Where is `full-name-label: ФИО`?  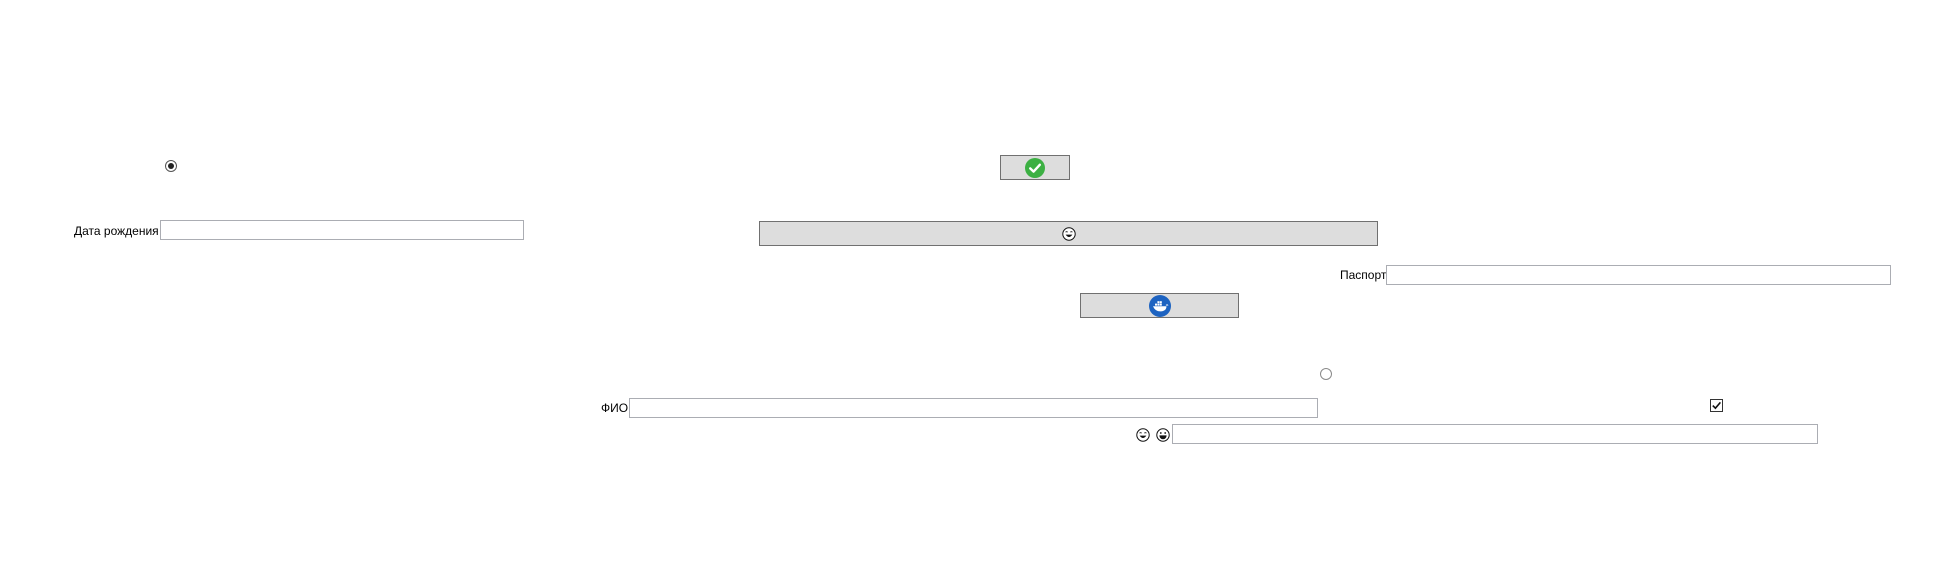 full-name-label: ФИО is located at coordinates (615, 408).